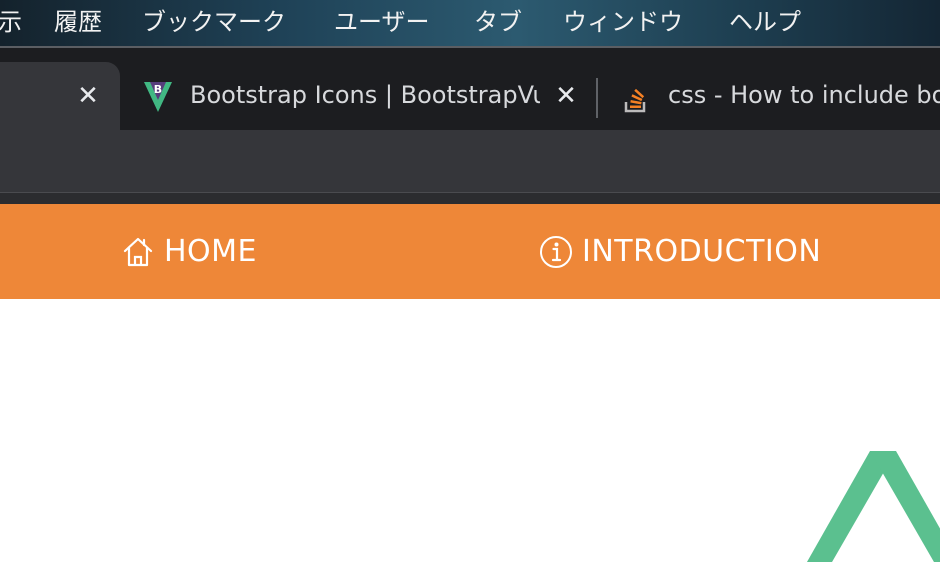 Image resolution: width=940 pixels, height=562 pixels. Describe the element at coordinates (138, 252) in the screenshot. I see `house-icon` at that location.